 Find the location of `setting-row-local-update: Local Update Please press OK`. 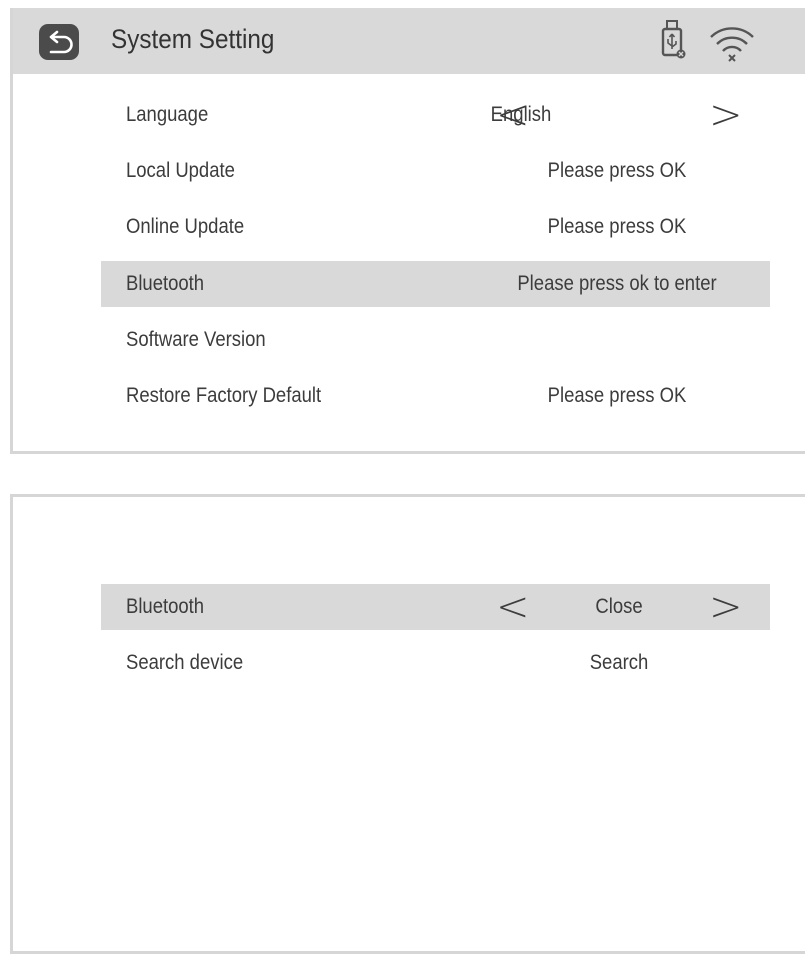

setting-row-local-update: Local Update Please press OK is located at coordinates (435, 171).